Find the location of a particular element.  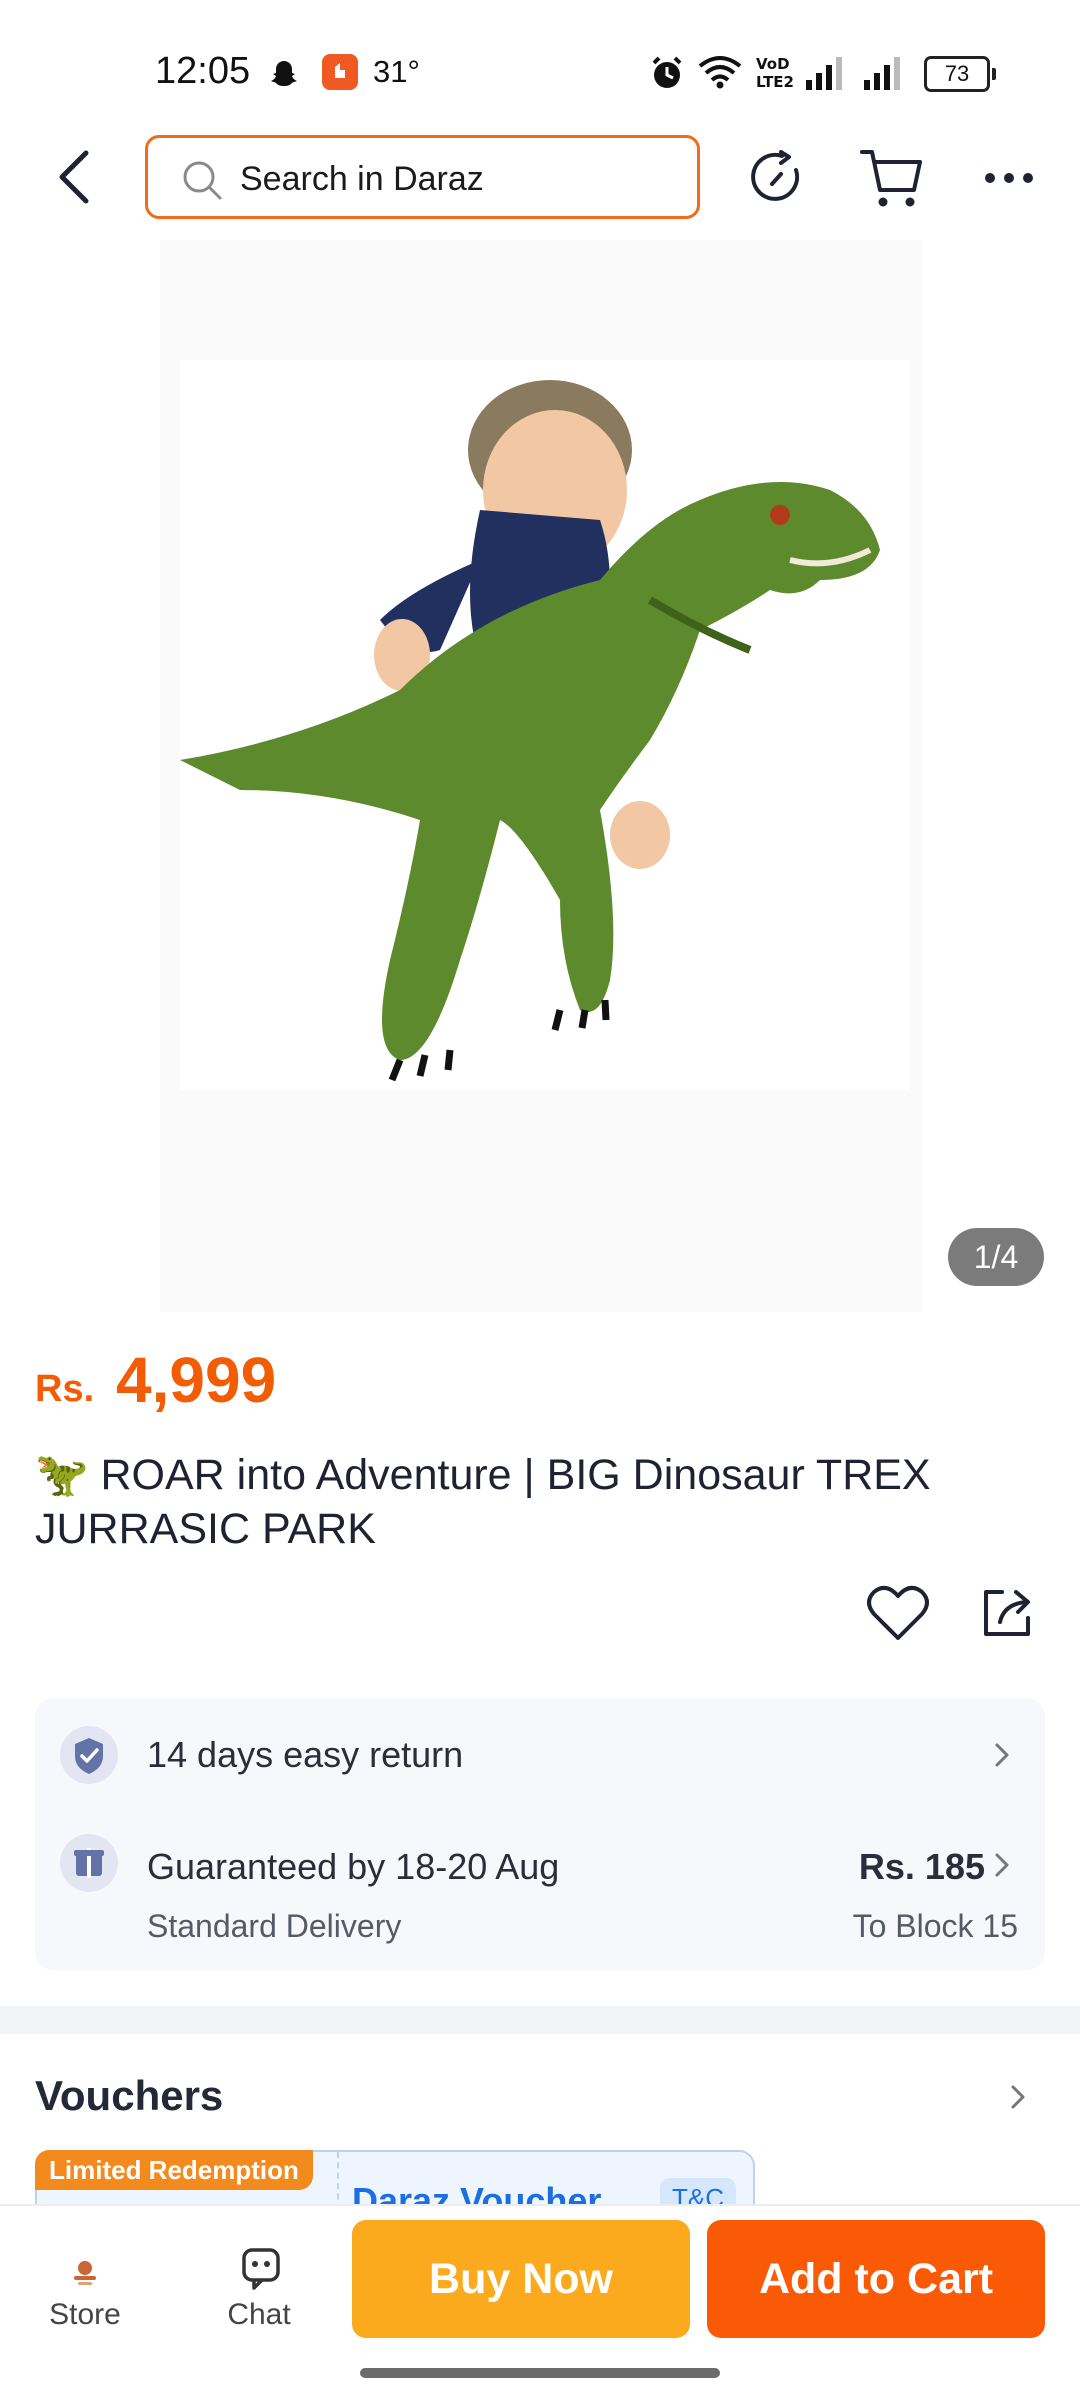

chat-label: Chat is located at coordinates (259, 2314).